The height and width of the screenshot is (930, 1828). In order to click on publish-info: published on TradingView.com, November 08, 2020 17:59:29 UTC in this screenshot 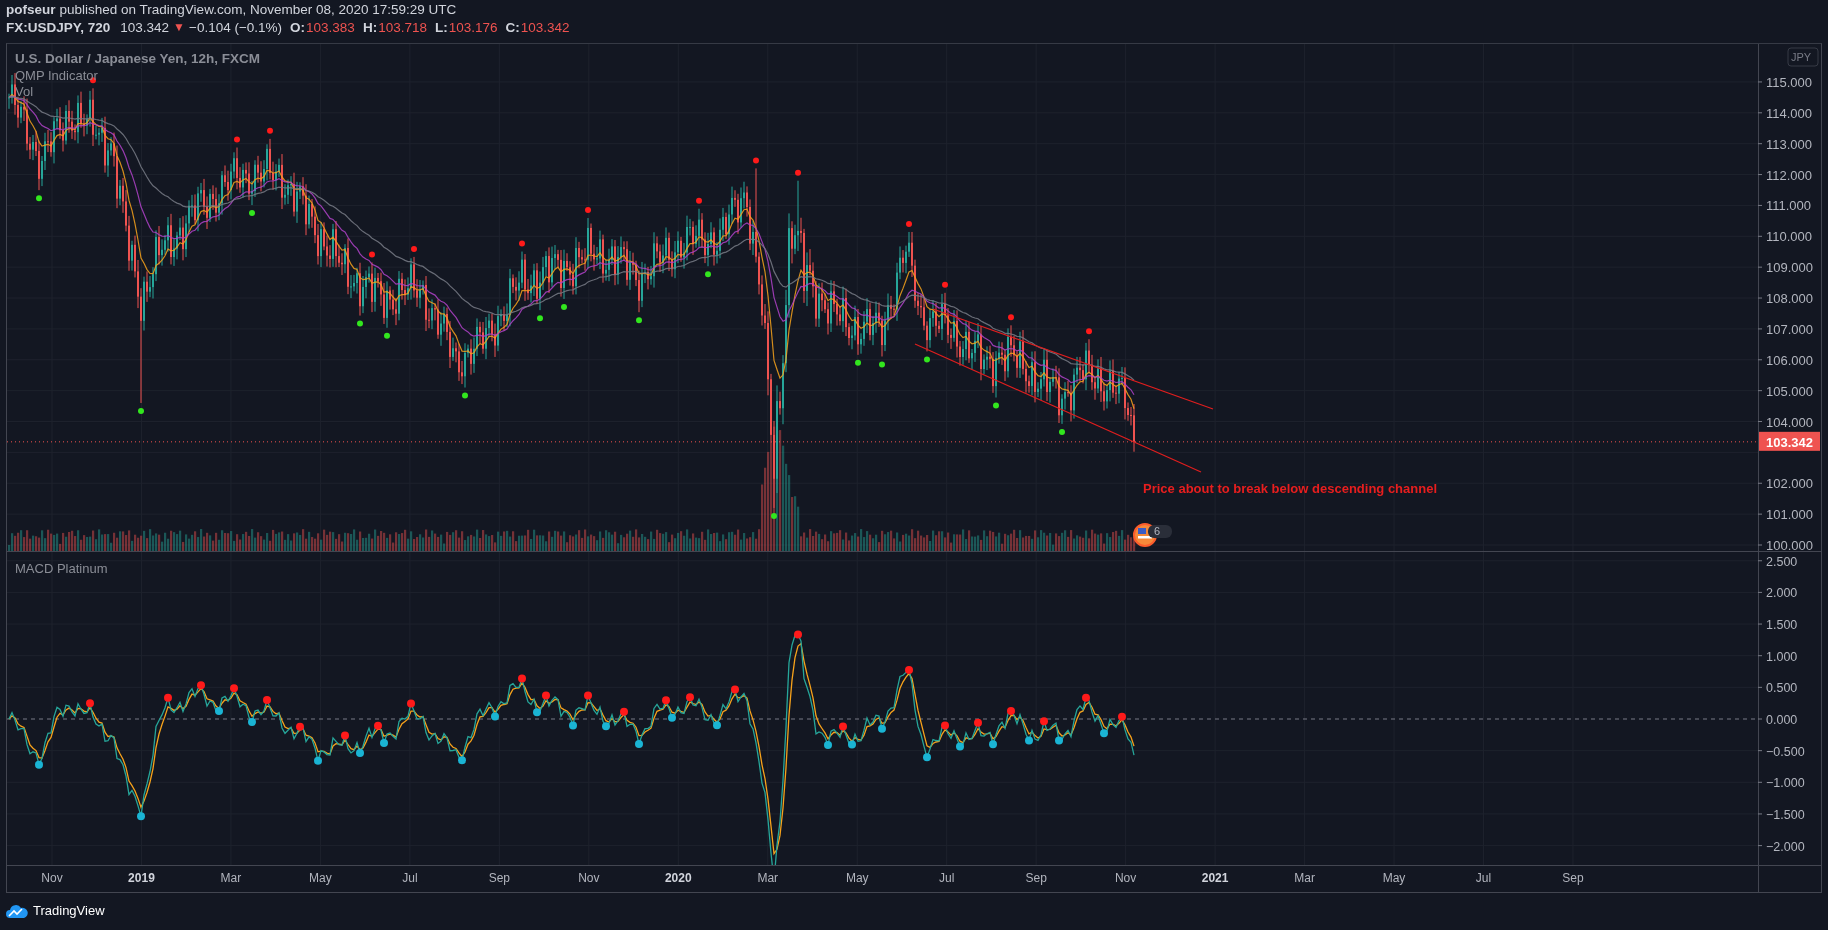, I will do `click(258, 9)`.